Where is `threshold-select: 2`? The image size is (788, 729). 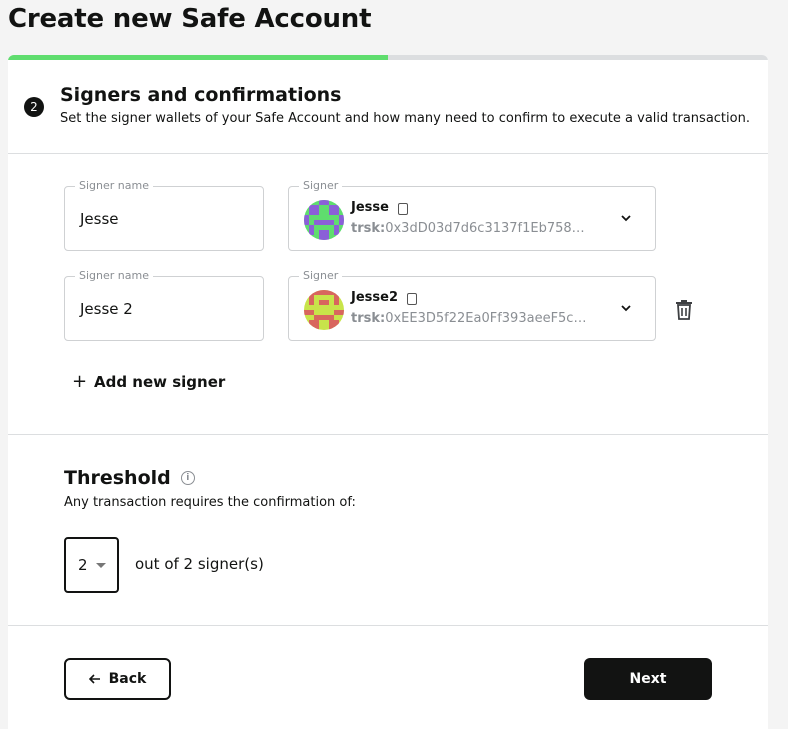
threshold-select: 2 is located at coordinates (91, 565).